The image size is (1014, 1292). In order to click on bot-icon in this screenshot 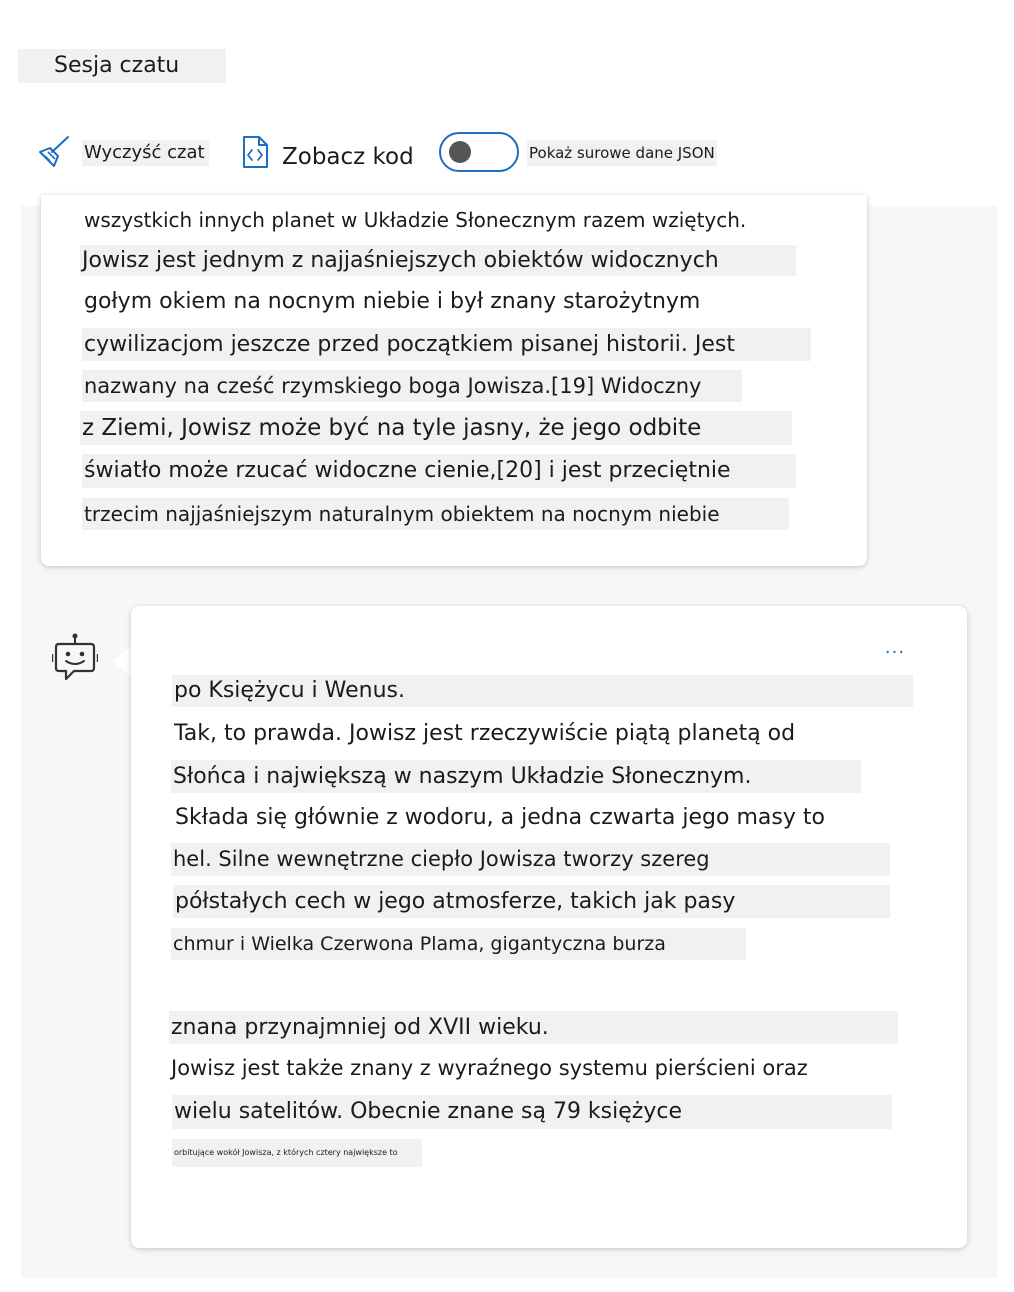, I will do `click(75, 657)`.